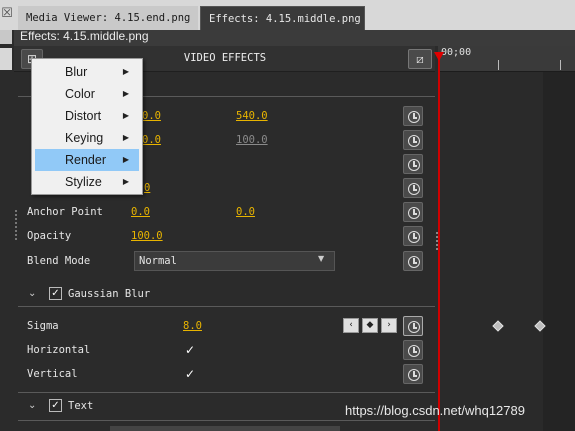 Image resolution: width=575 pixels, height=431 pixels. Describe the element at coordinates (87, 94) in the screenshot. I see `menu-item-color: Color ▶` at that location.